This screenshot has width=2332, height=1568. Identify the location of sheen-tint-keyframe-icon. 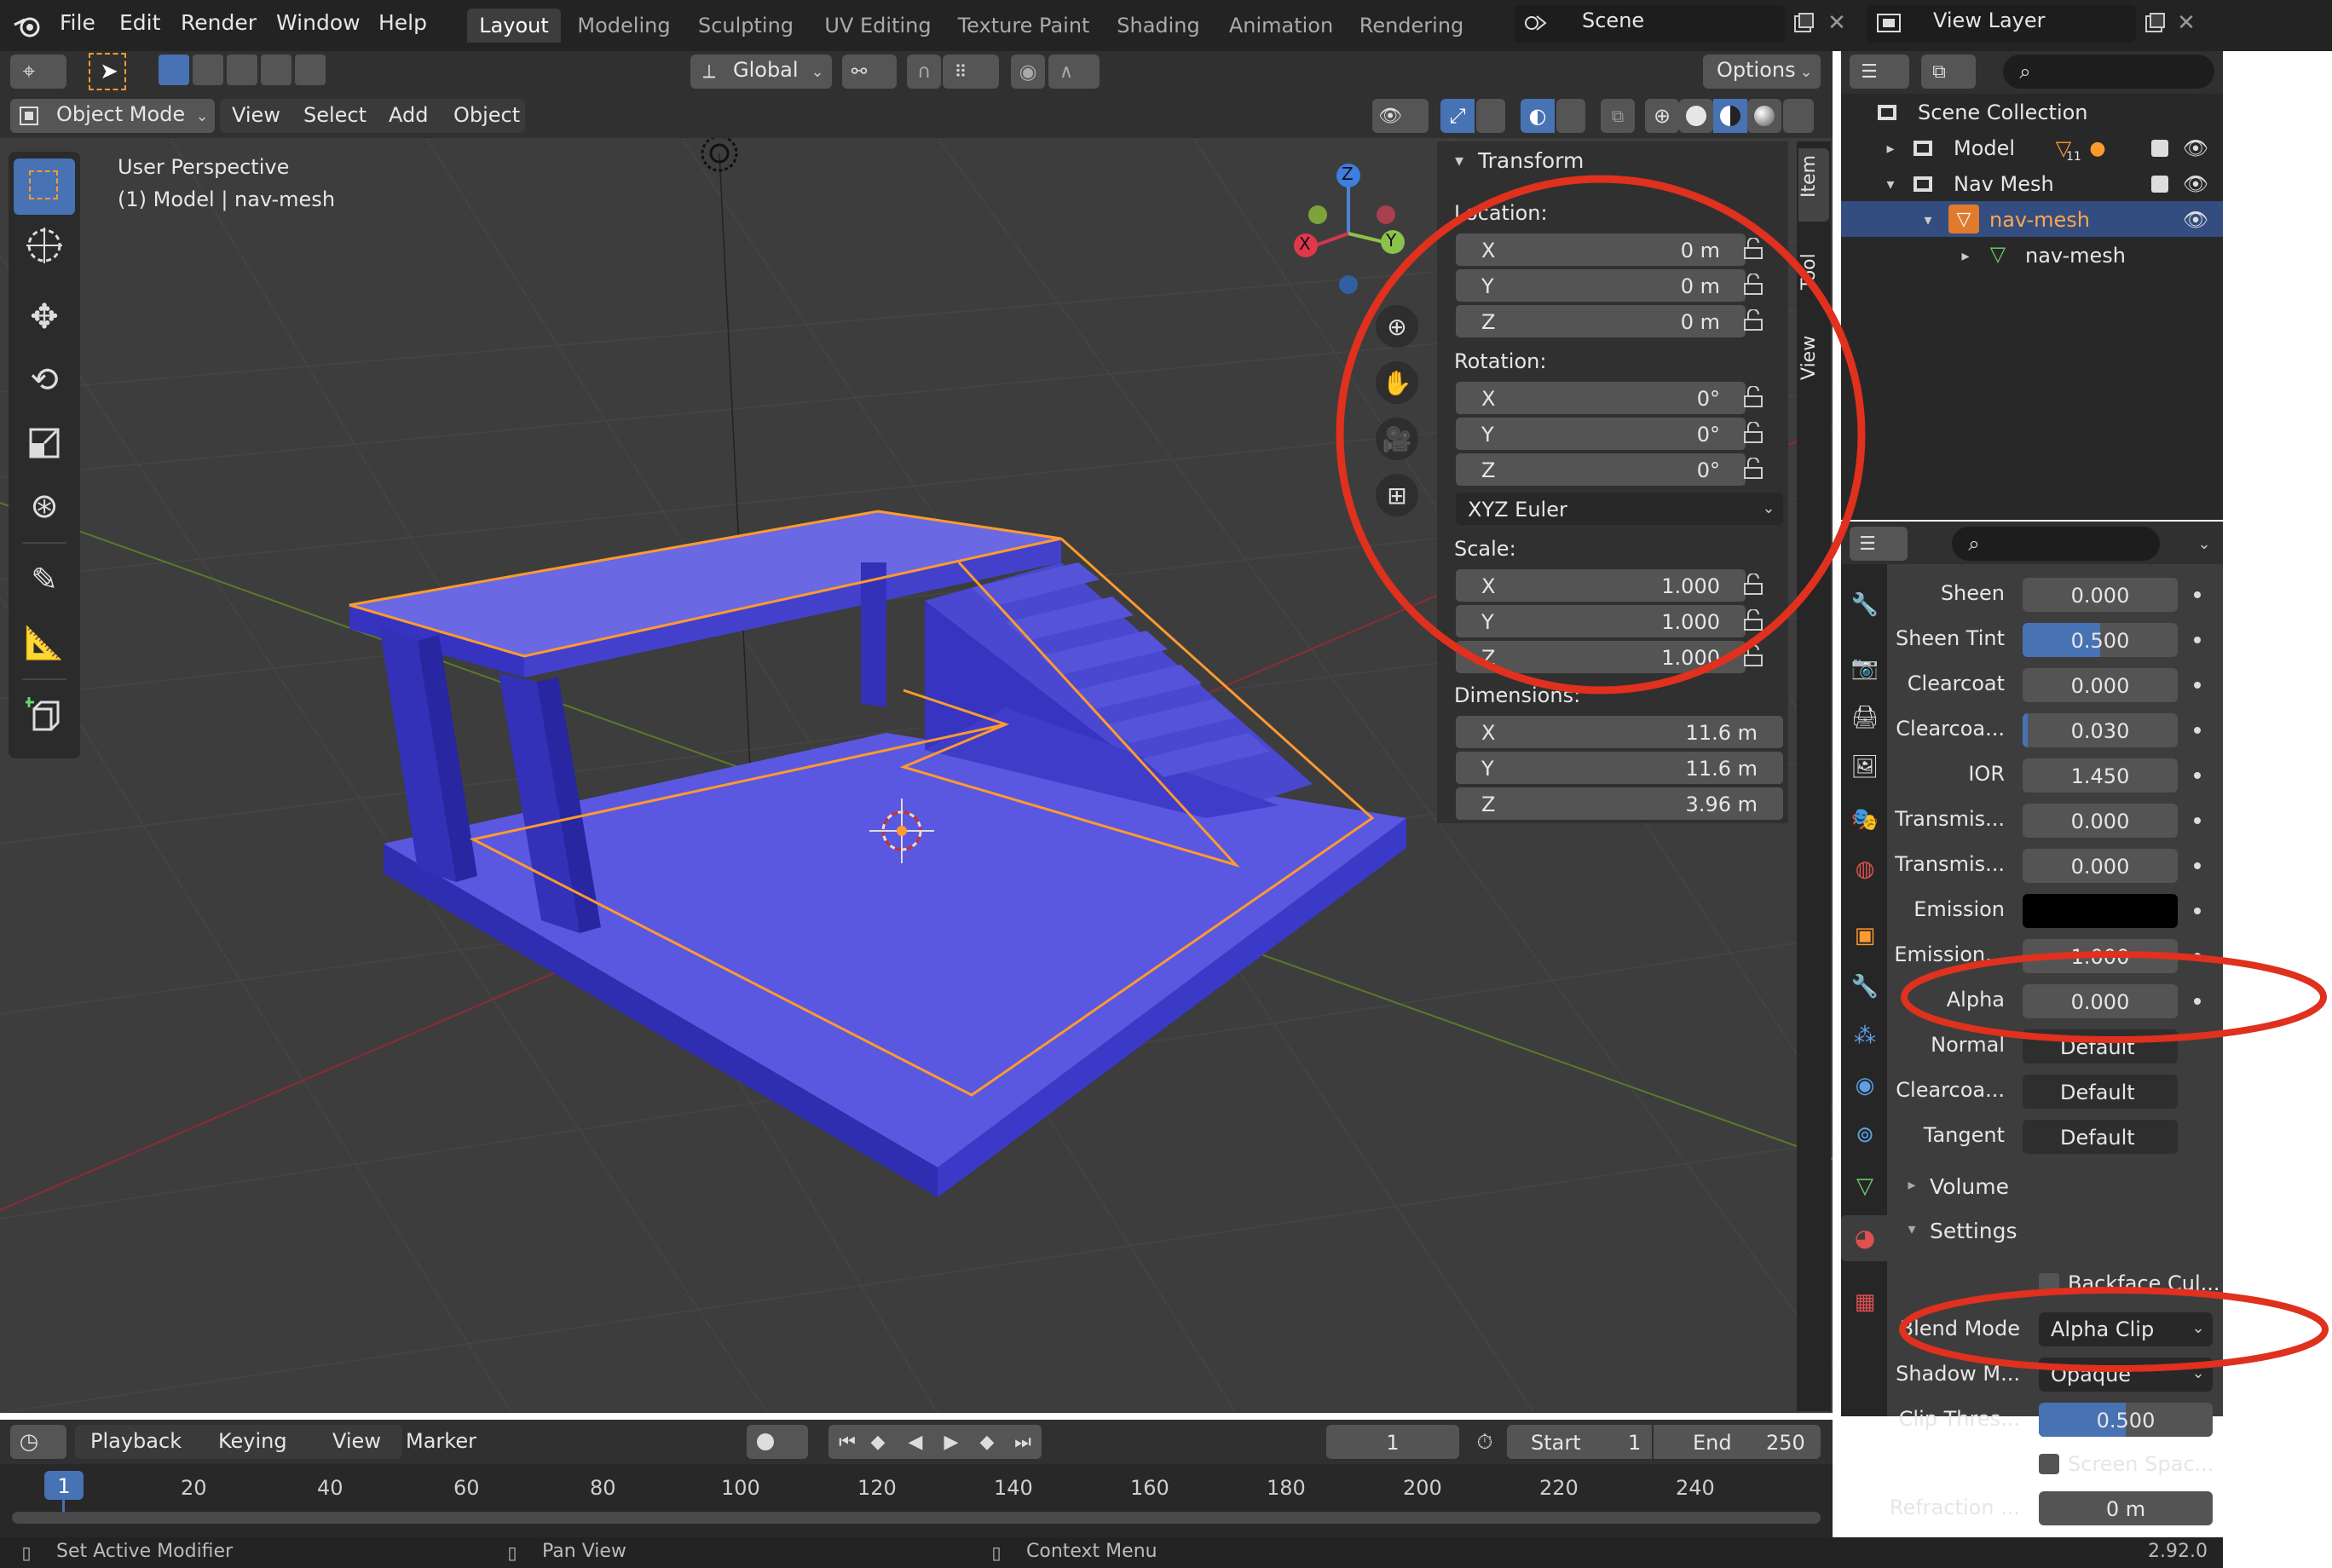
(2197, 640).